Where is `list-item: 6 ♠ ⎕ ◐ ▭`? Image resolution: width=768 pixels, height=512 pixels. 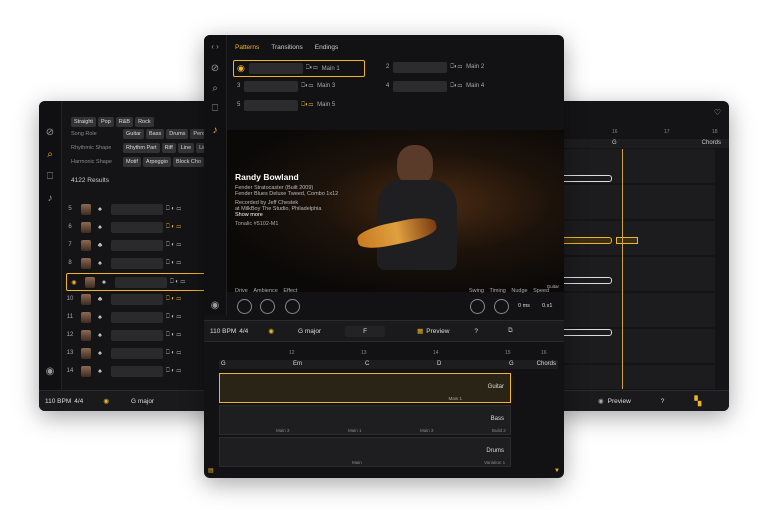
list-item: 6 ♠ ⎕ ◐ ▭ is located at coordinates (141, 227).